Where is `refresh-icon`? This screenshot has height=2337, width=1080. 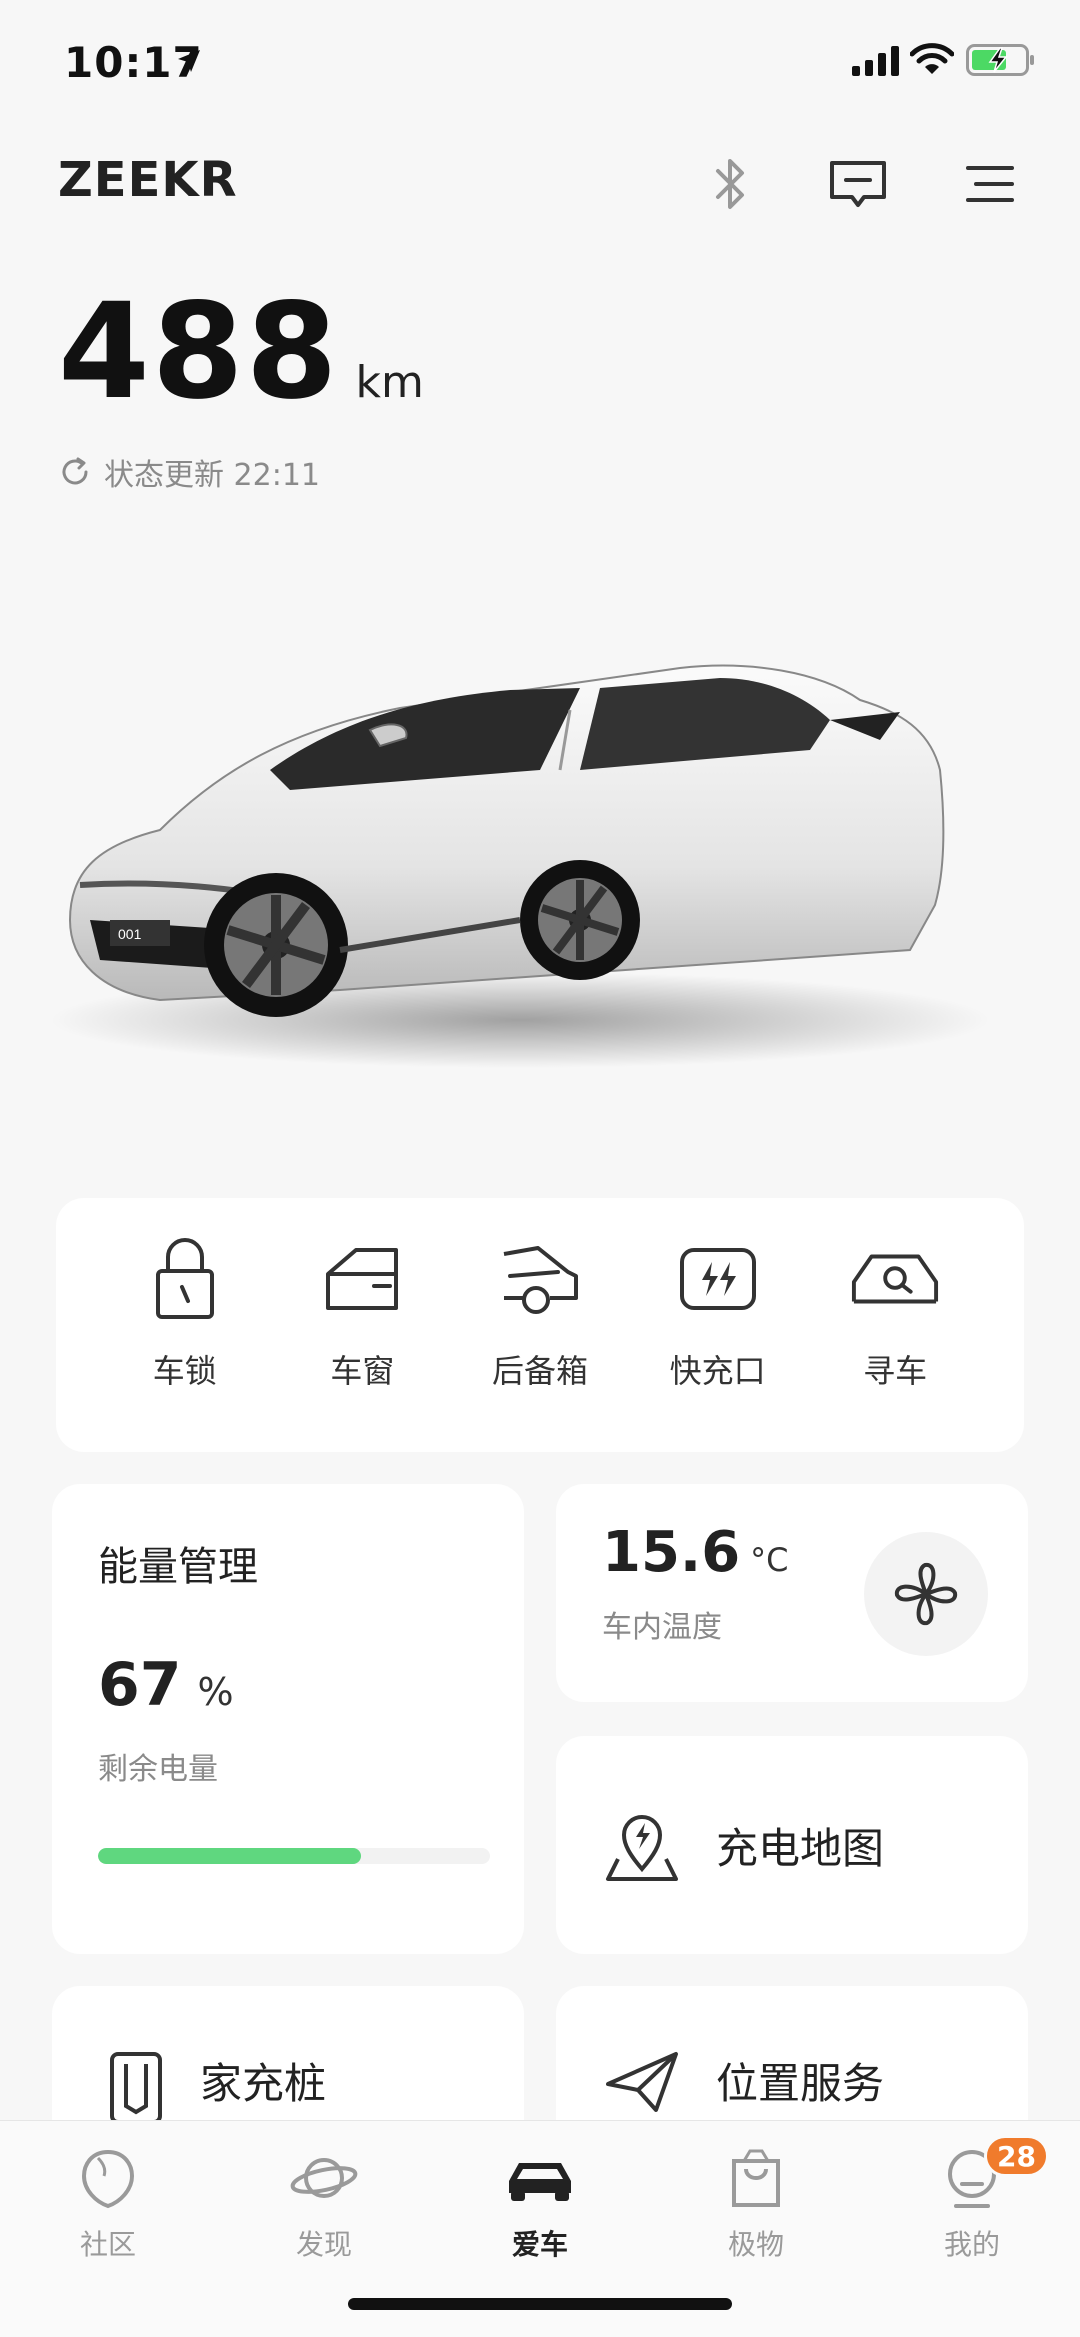 refresh-icon is located at coordinates (75, 471).